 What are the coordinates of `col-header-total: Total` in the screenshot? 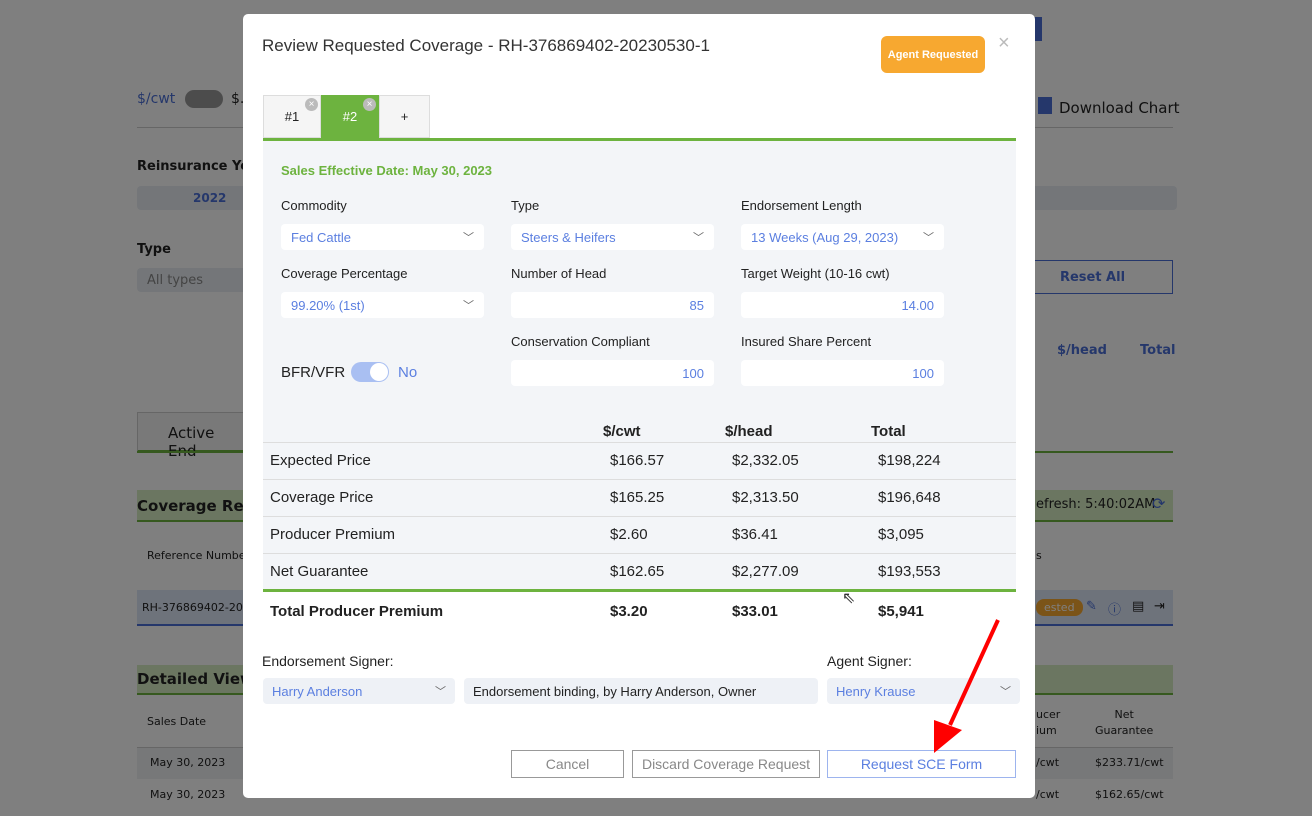 It's located at (888, 431).